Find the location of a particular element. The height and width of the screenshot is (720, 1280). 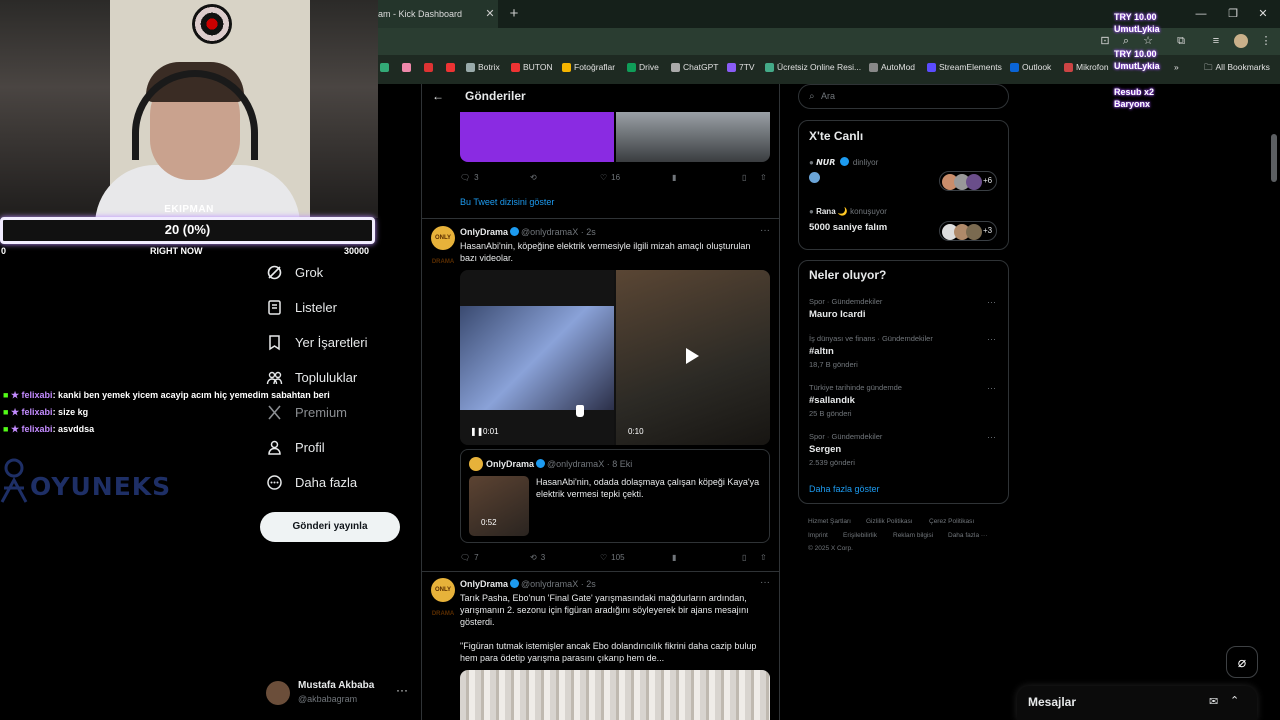

nav-item-grok: Grok is located at coordinates (294, 272).